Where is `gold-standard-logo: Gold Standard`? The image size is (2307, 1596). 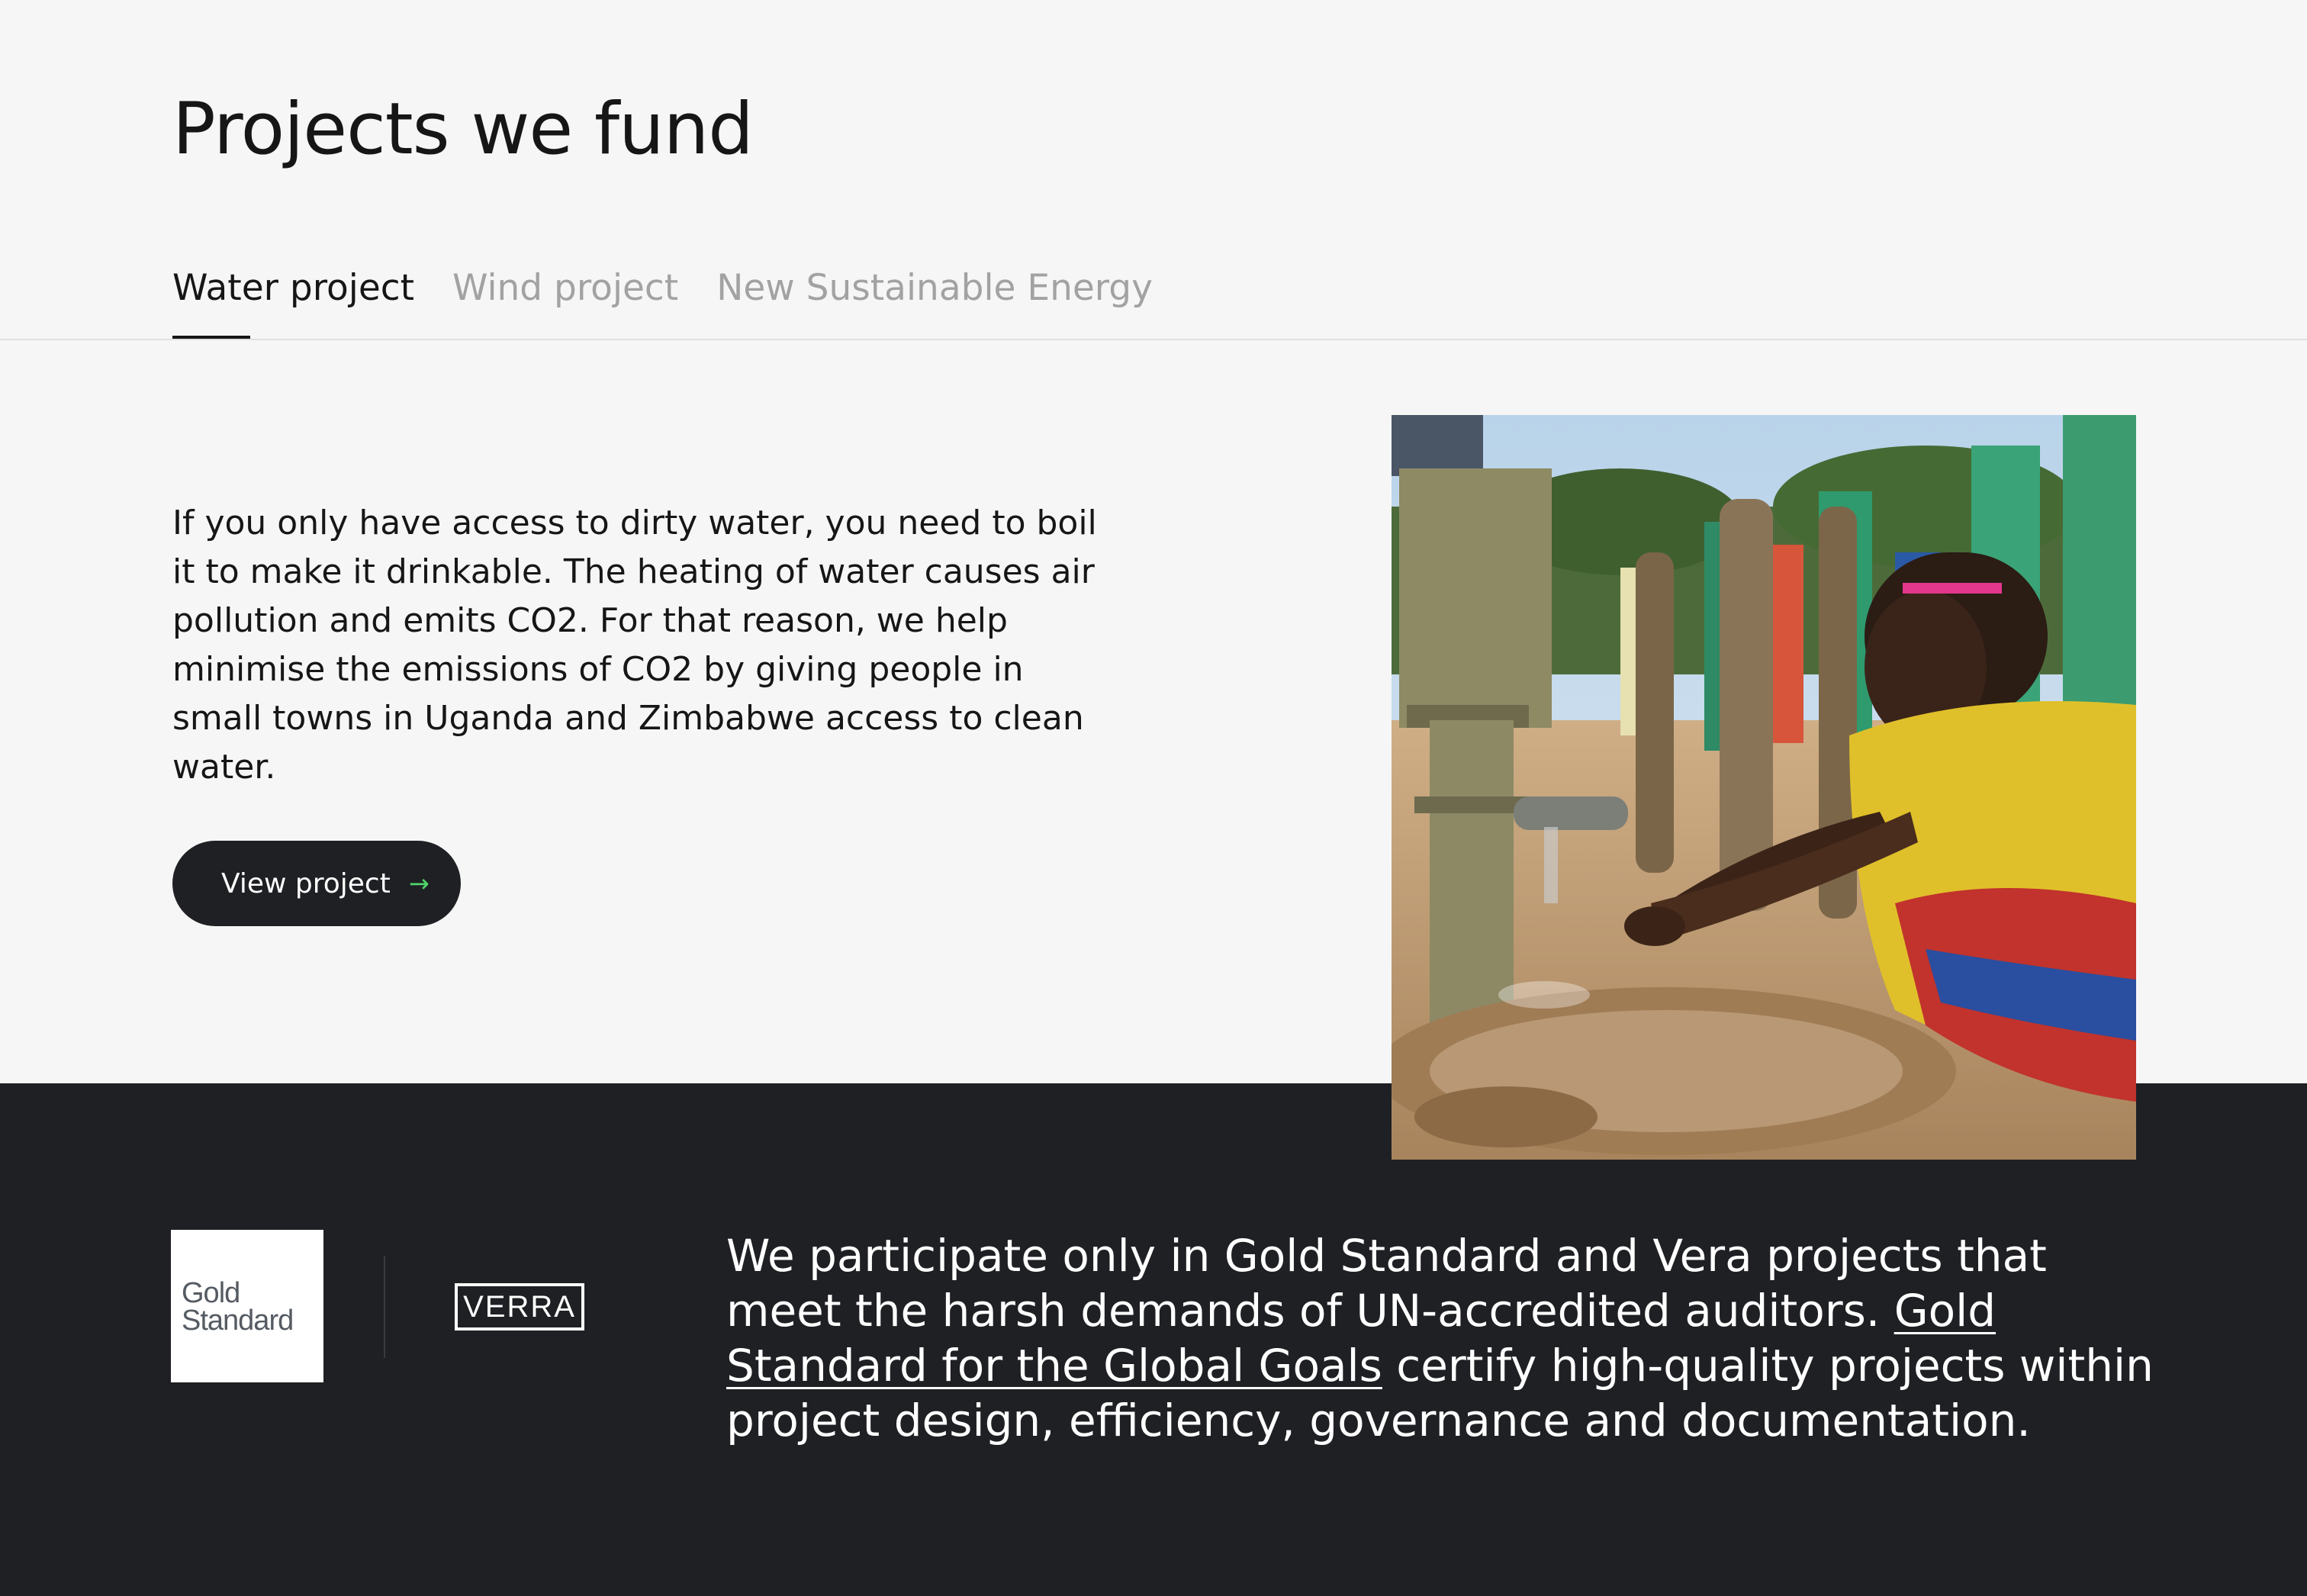
gold-standard-logo: Gold Standard is located at coordinates (247, 1306).